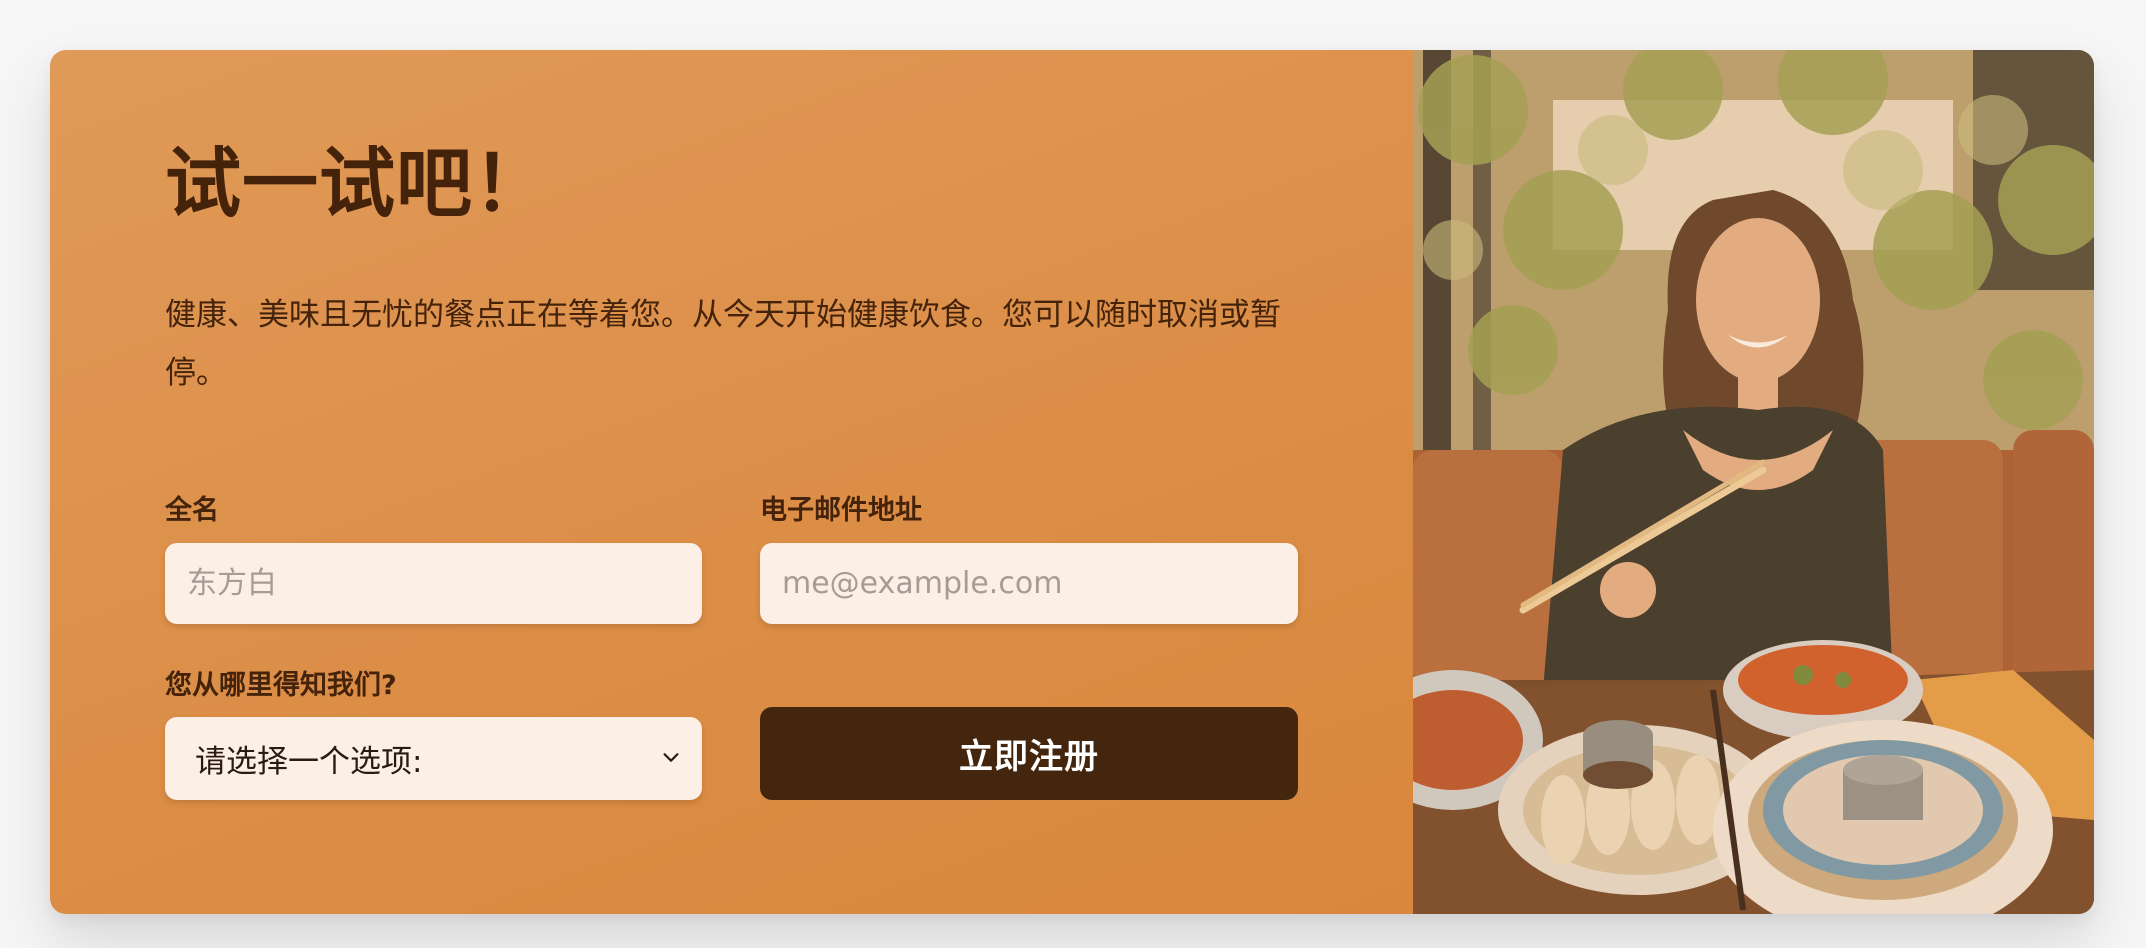  What do you see at coordinates (192, 510) in the screenshot?
I see `full-name-label: 全名` at bounding box center [192, 510].